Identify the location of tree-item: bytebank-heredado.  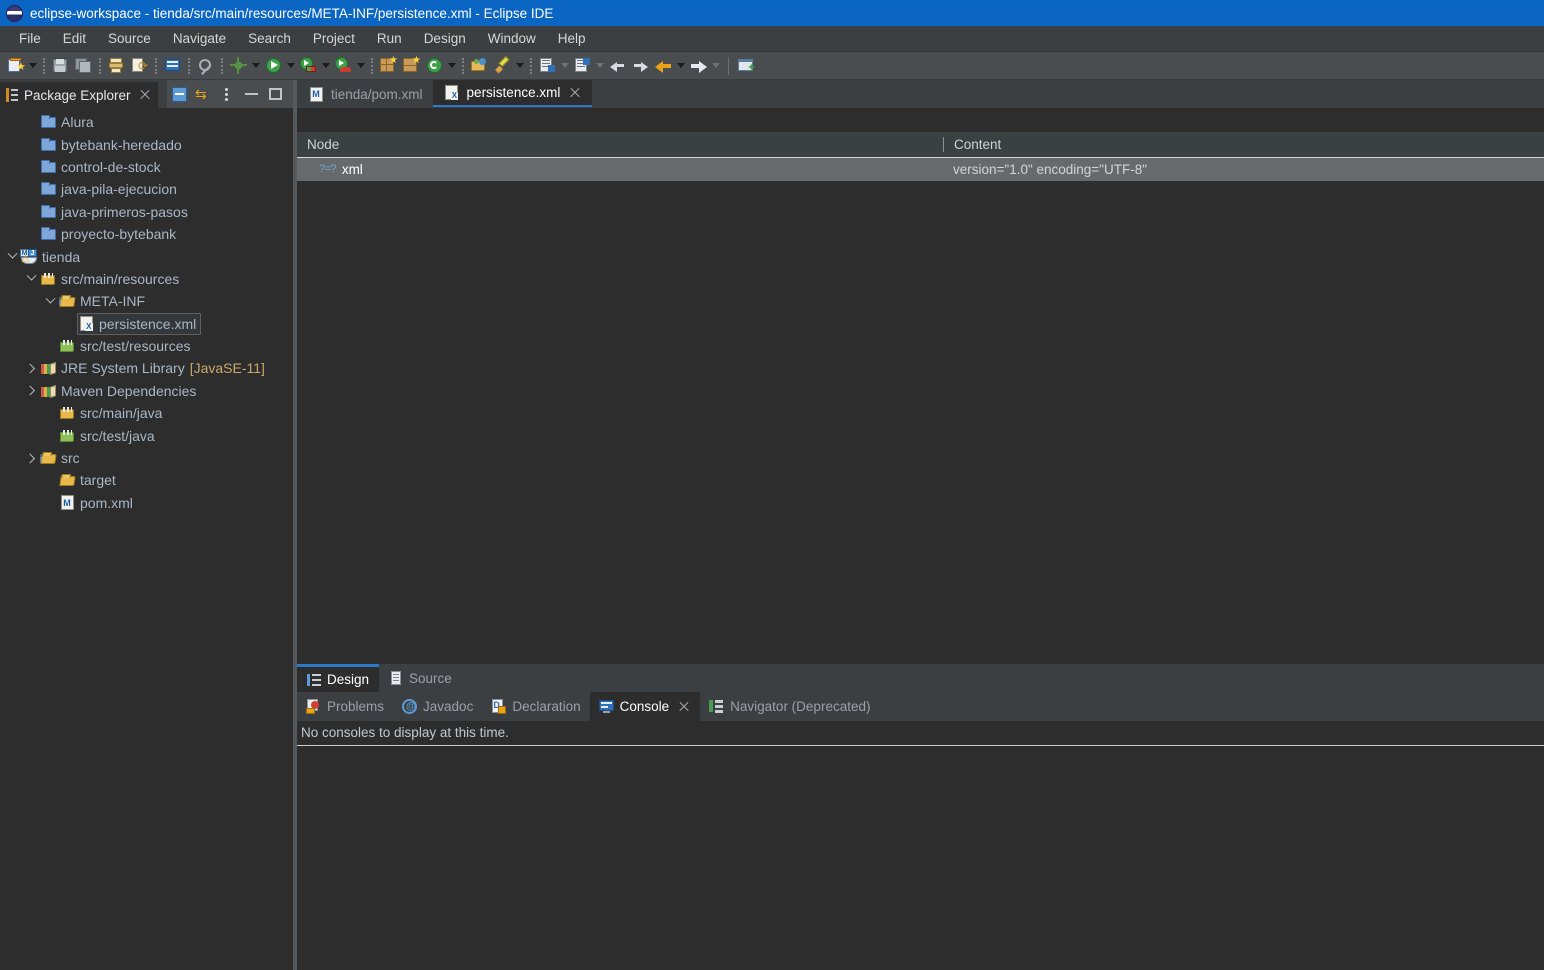
(146, 144).